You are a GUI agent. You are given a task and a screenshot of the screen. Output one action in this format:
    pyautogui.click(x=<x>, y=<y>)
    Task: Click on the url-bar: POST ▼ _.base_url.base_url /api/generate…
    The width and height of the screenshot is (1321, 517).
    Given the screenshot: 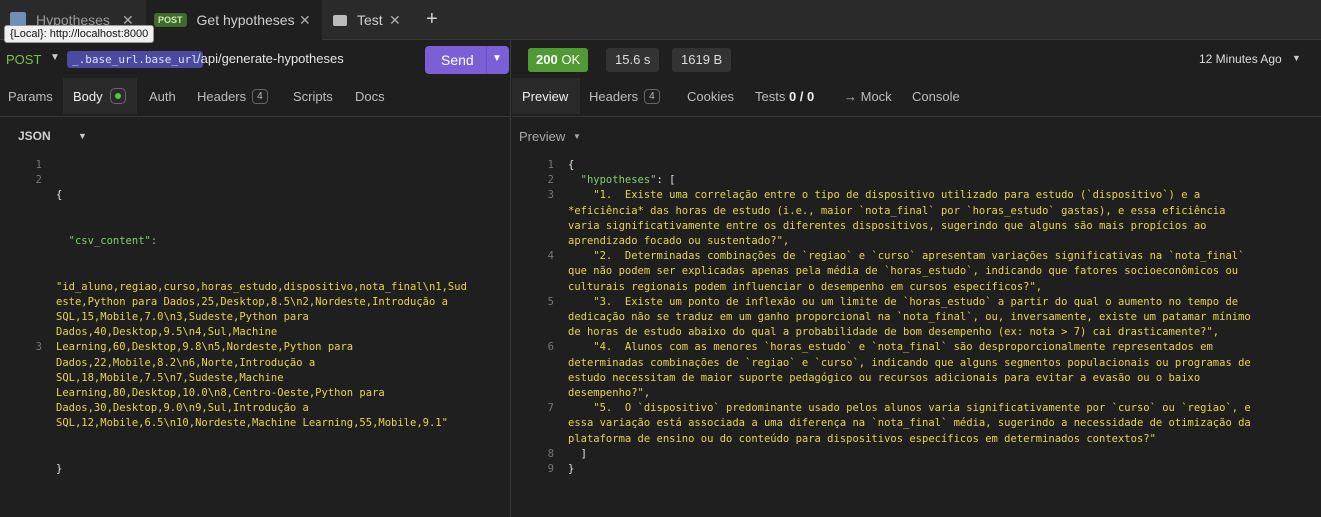 What is the action you would take?
    pyautogui.click(x=255, y=59)
    